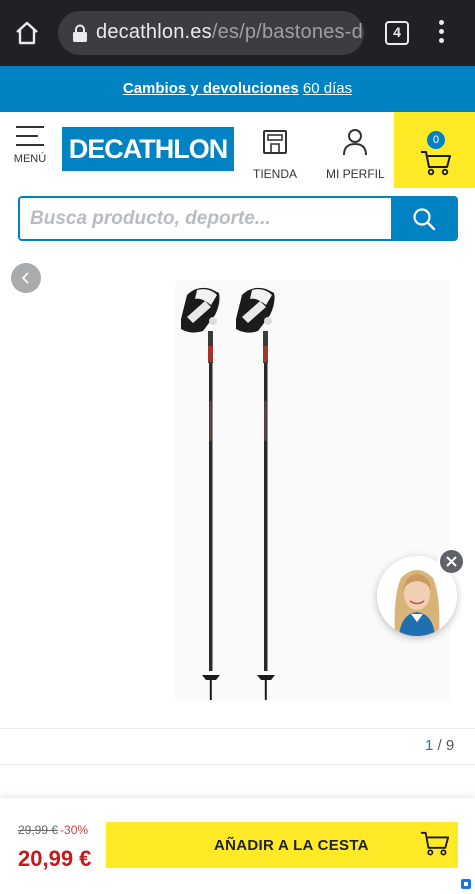 The height and width of the screenshot is (894, 475). I want to click on menu-label: MENÚ, so click(30, 159).